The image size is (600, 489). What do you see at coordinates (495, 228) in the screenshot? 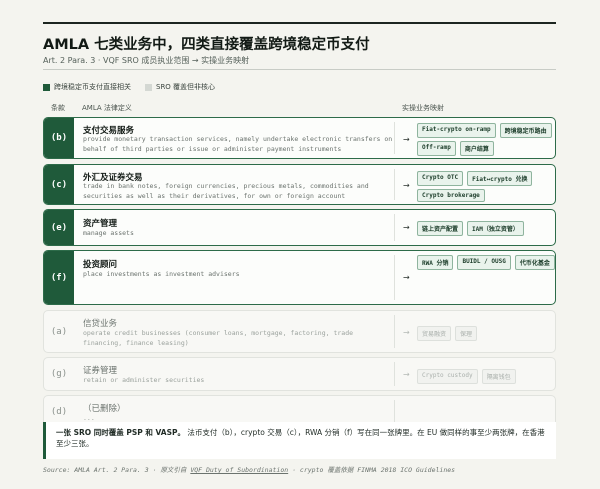
I see `mapping-tag: IAM（独立资管）` at bounding box center [495, 228].